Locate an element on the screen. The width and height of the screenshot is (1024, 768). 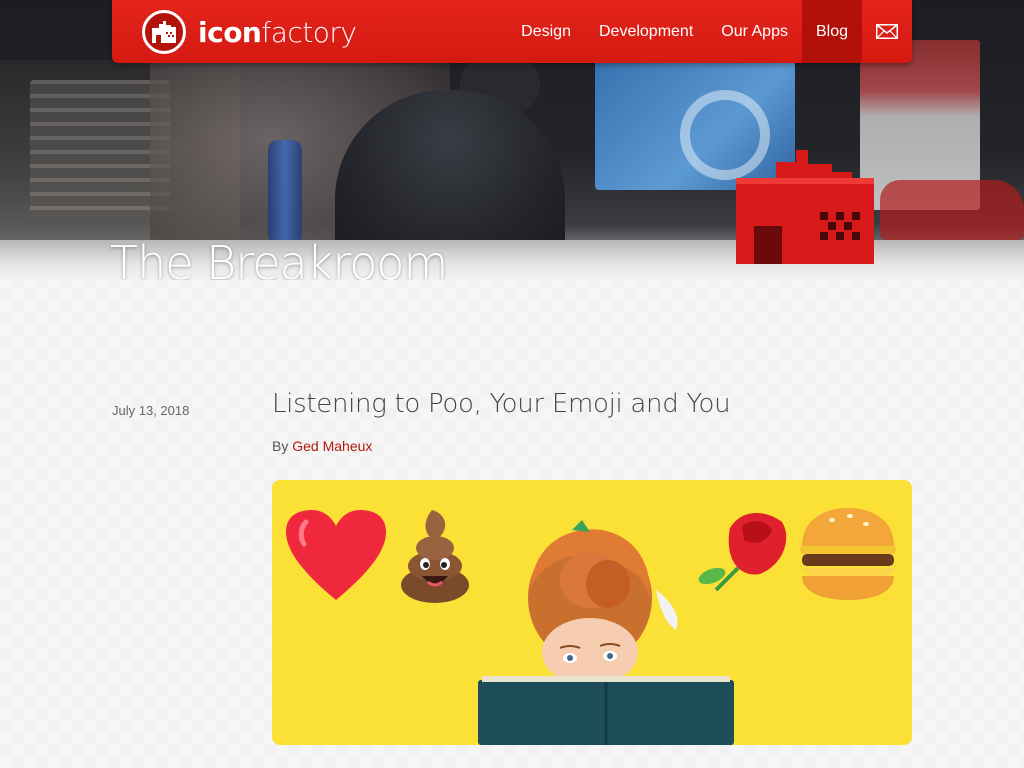
factory-logo-icon is located at coordinates (164, 32).